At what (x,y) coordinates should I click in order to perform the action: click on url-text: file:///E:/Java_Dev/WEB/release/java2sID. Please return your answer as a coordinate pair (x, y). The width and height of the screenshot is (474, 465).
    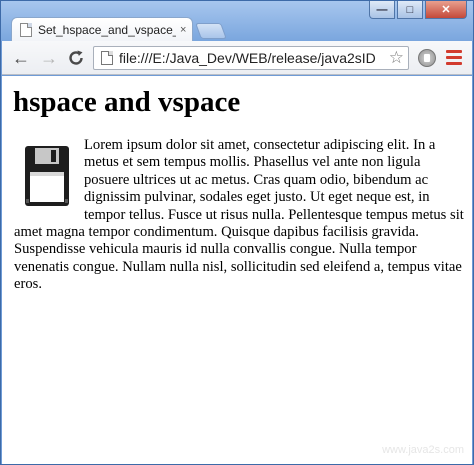
    Looking at the image, I should click on (254, 58).